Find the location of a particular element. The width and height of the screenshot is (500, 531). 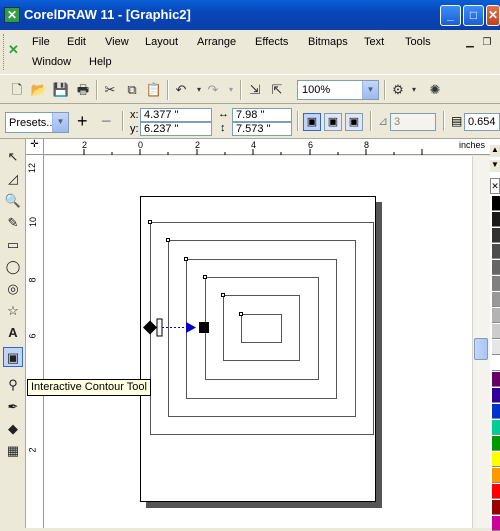

scrollbar-thumb is located at coordinates (481, 349).